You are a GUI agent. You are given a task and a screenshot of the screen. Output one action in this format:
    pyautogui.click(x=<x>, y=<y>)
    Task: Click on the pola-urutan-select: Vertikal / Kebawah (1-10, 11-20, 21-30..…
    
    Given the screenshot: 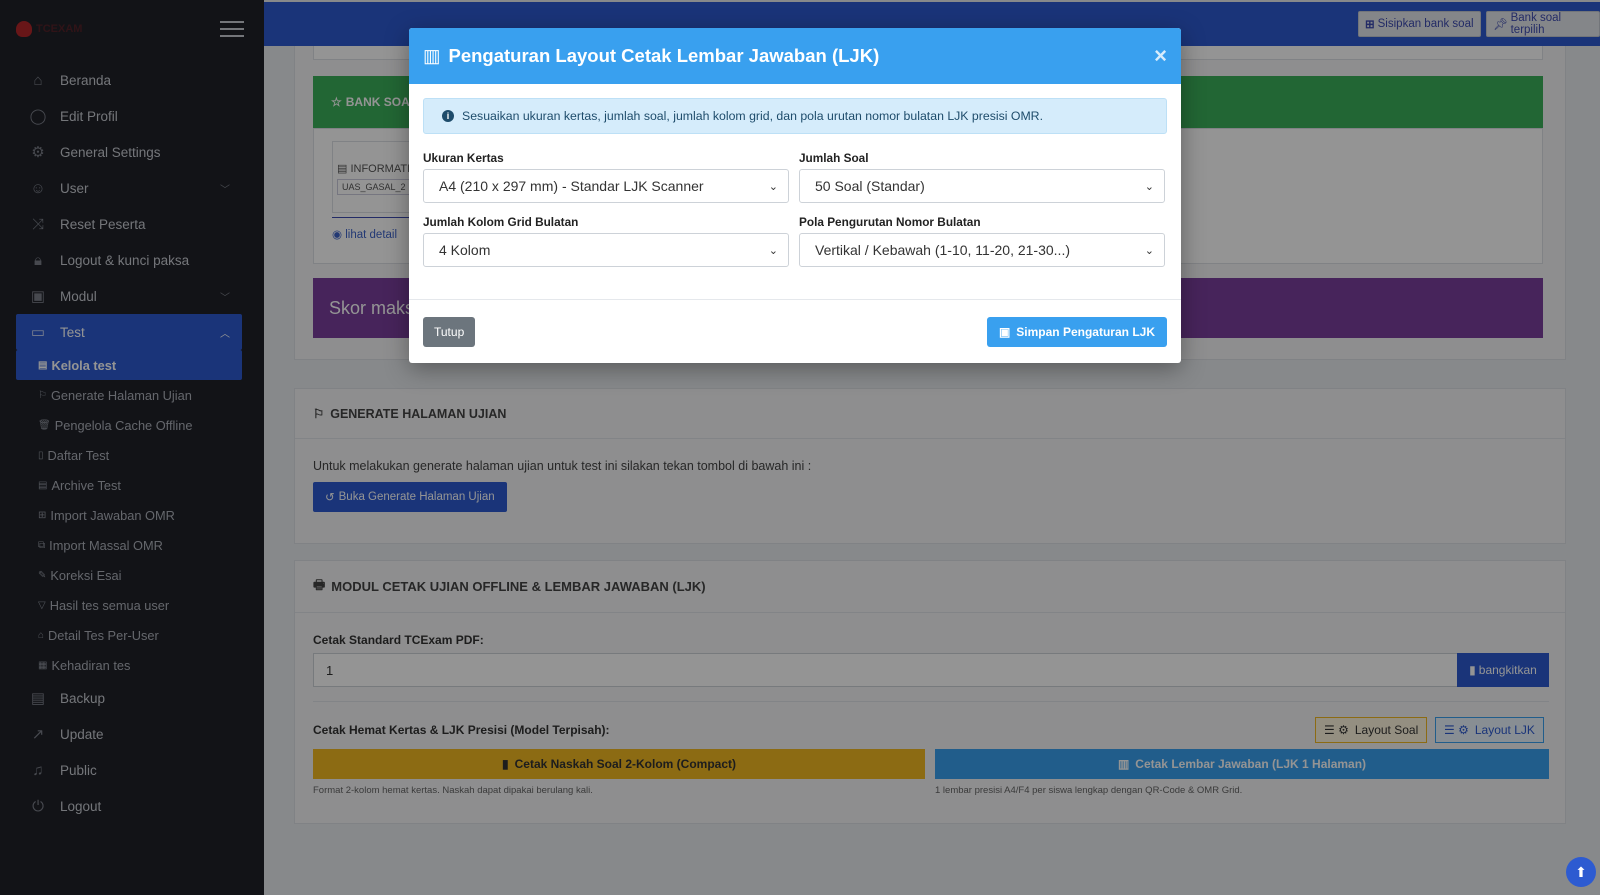 What is the action you would take?
    pyautogui.click(x=982, y=250)
    